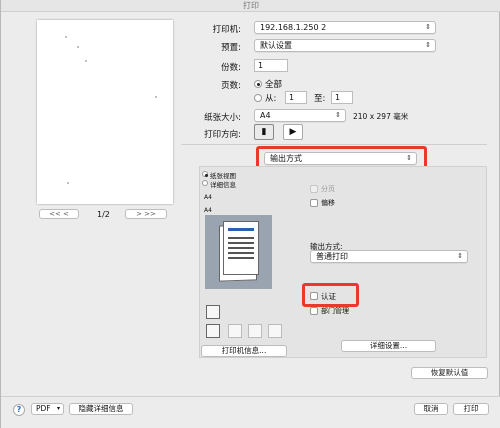 The height and width of the screenshot is (428, 500). What do you see at coordinates (103, 214) in the screenshot?
I see `page-indicator: 1/2` at bounding box center [103, 214].